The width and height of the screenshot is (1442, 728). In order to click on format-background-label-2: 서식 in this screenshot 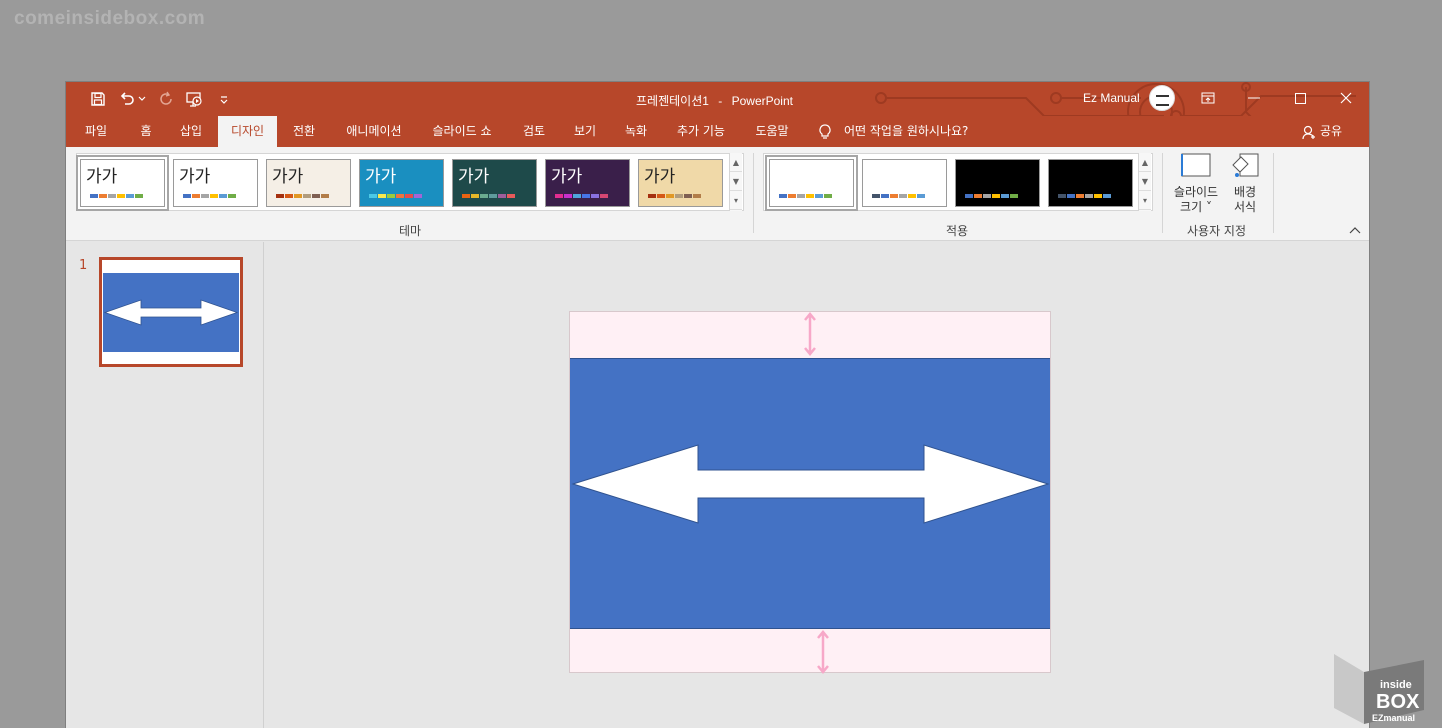, I will do `click(1245, 207)`.